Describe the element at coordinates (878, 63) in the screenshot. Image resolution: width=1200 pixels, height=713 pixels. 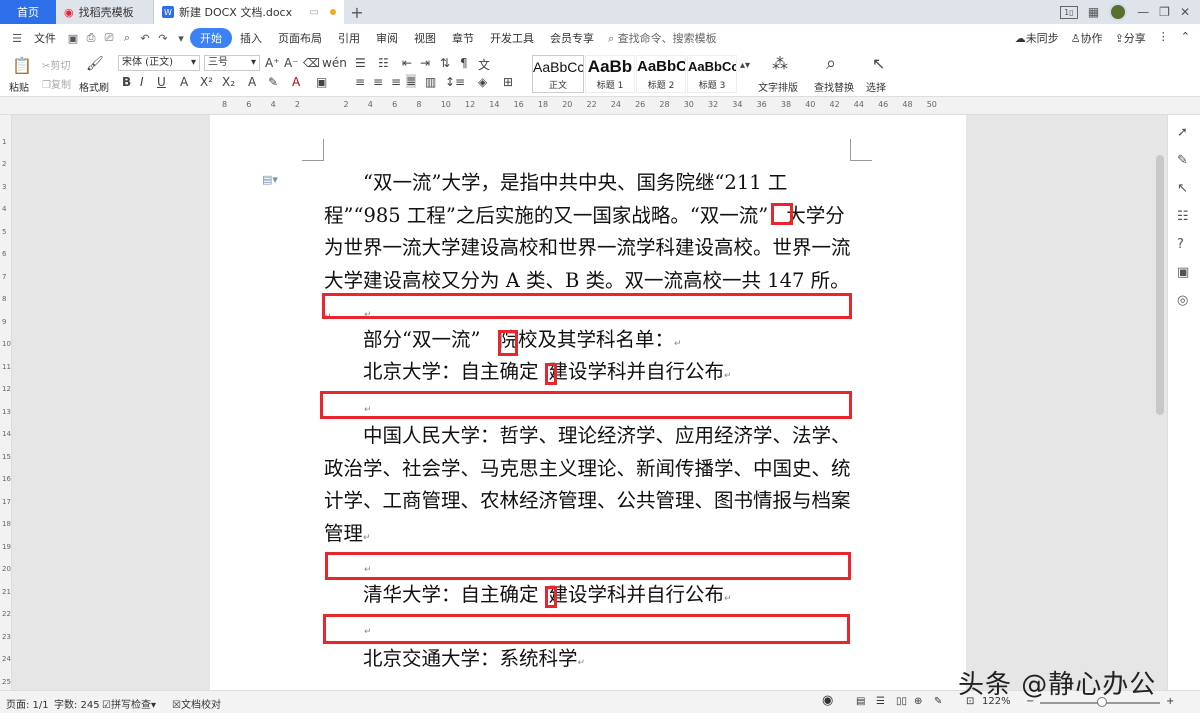
I see `cursor-arrow-icon: ↖` at that location.